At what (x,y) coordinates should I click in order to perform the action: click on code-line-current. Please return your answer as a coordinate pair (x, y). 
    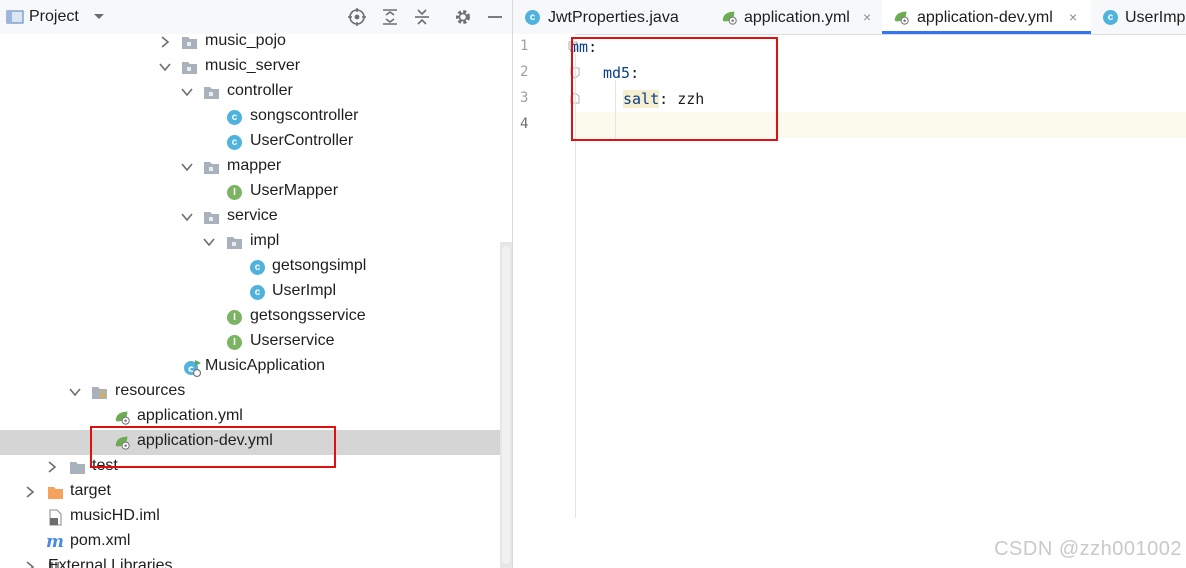
    Looking at the image, I should click on (880, 125).